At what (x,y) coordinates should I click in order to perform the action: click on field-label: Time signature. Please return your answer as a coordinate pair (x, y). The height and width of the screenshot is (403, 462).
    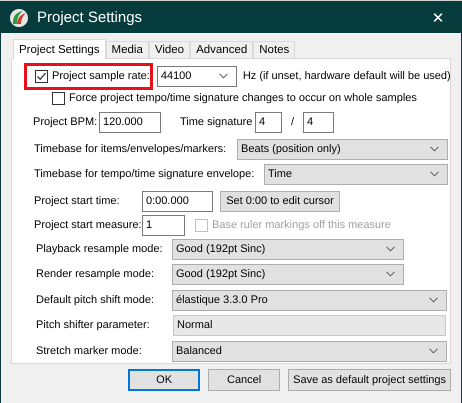
    Looking at the image, I should click on (217, 122).